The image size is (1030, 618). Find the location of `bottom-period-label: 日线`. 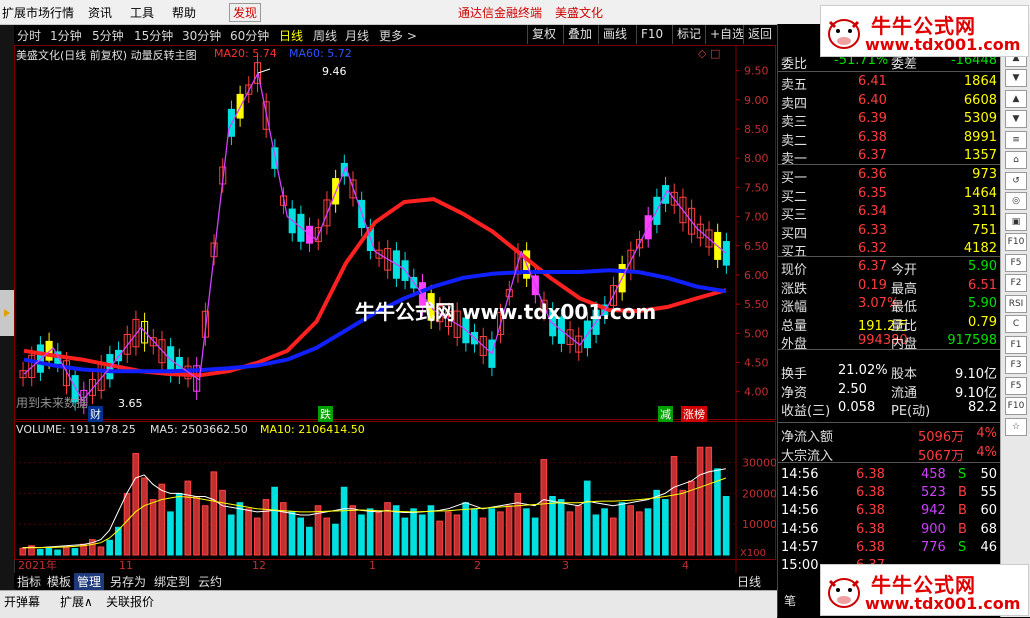

bottom-period-label: 日线 is located at coordinates (749, 581).